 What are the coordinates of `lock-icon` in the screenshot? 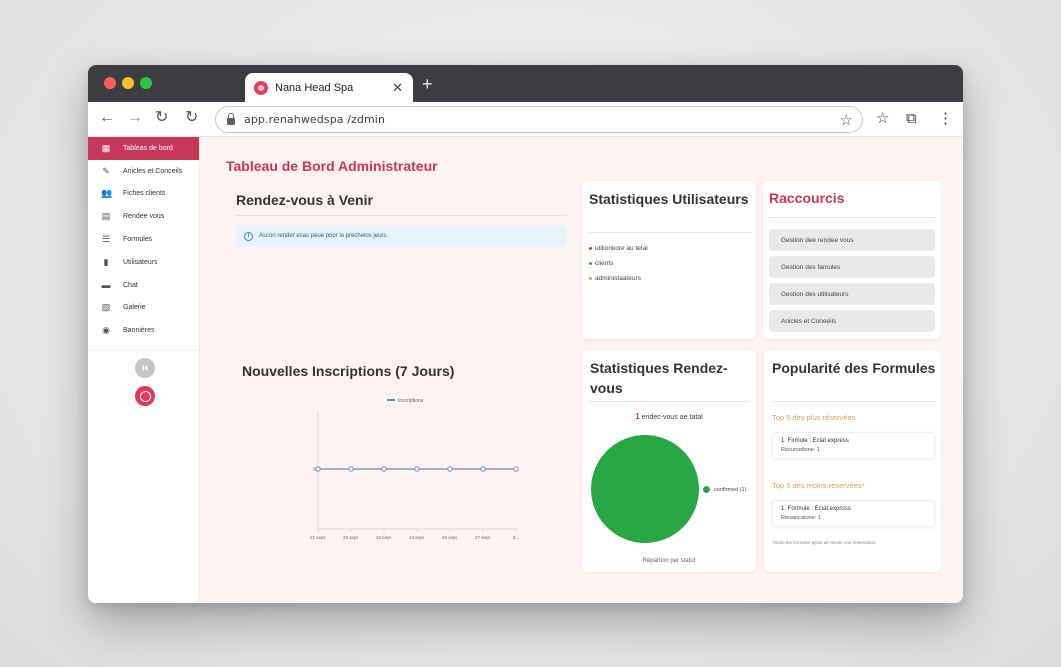 It's located at (231, 119).